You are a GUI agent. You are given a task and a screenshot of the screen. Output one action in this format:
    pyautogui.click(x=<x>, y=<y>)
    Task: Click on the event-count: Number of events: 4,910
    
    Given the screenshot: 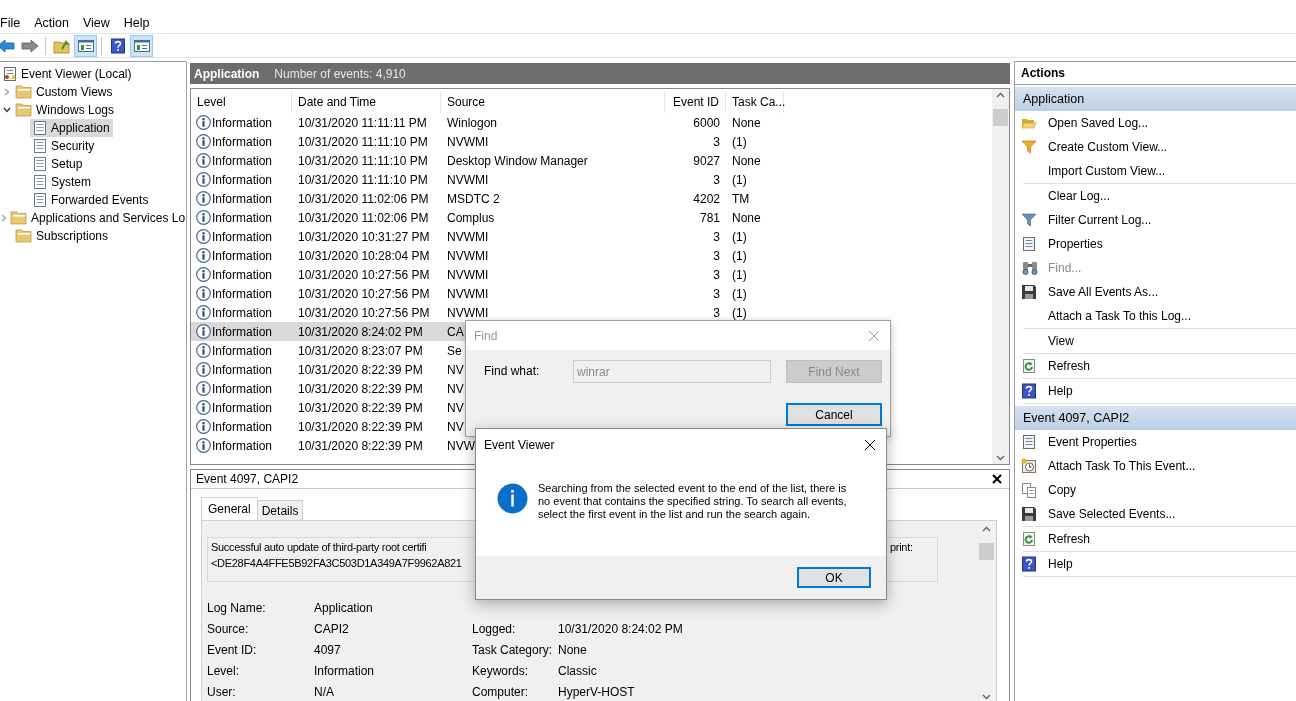 What is the action you would take?
    pyautogui.click(x=340, y=74)
    